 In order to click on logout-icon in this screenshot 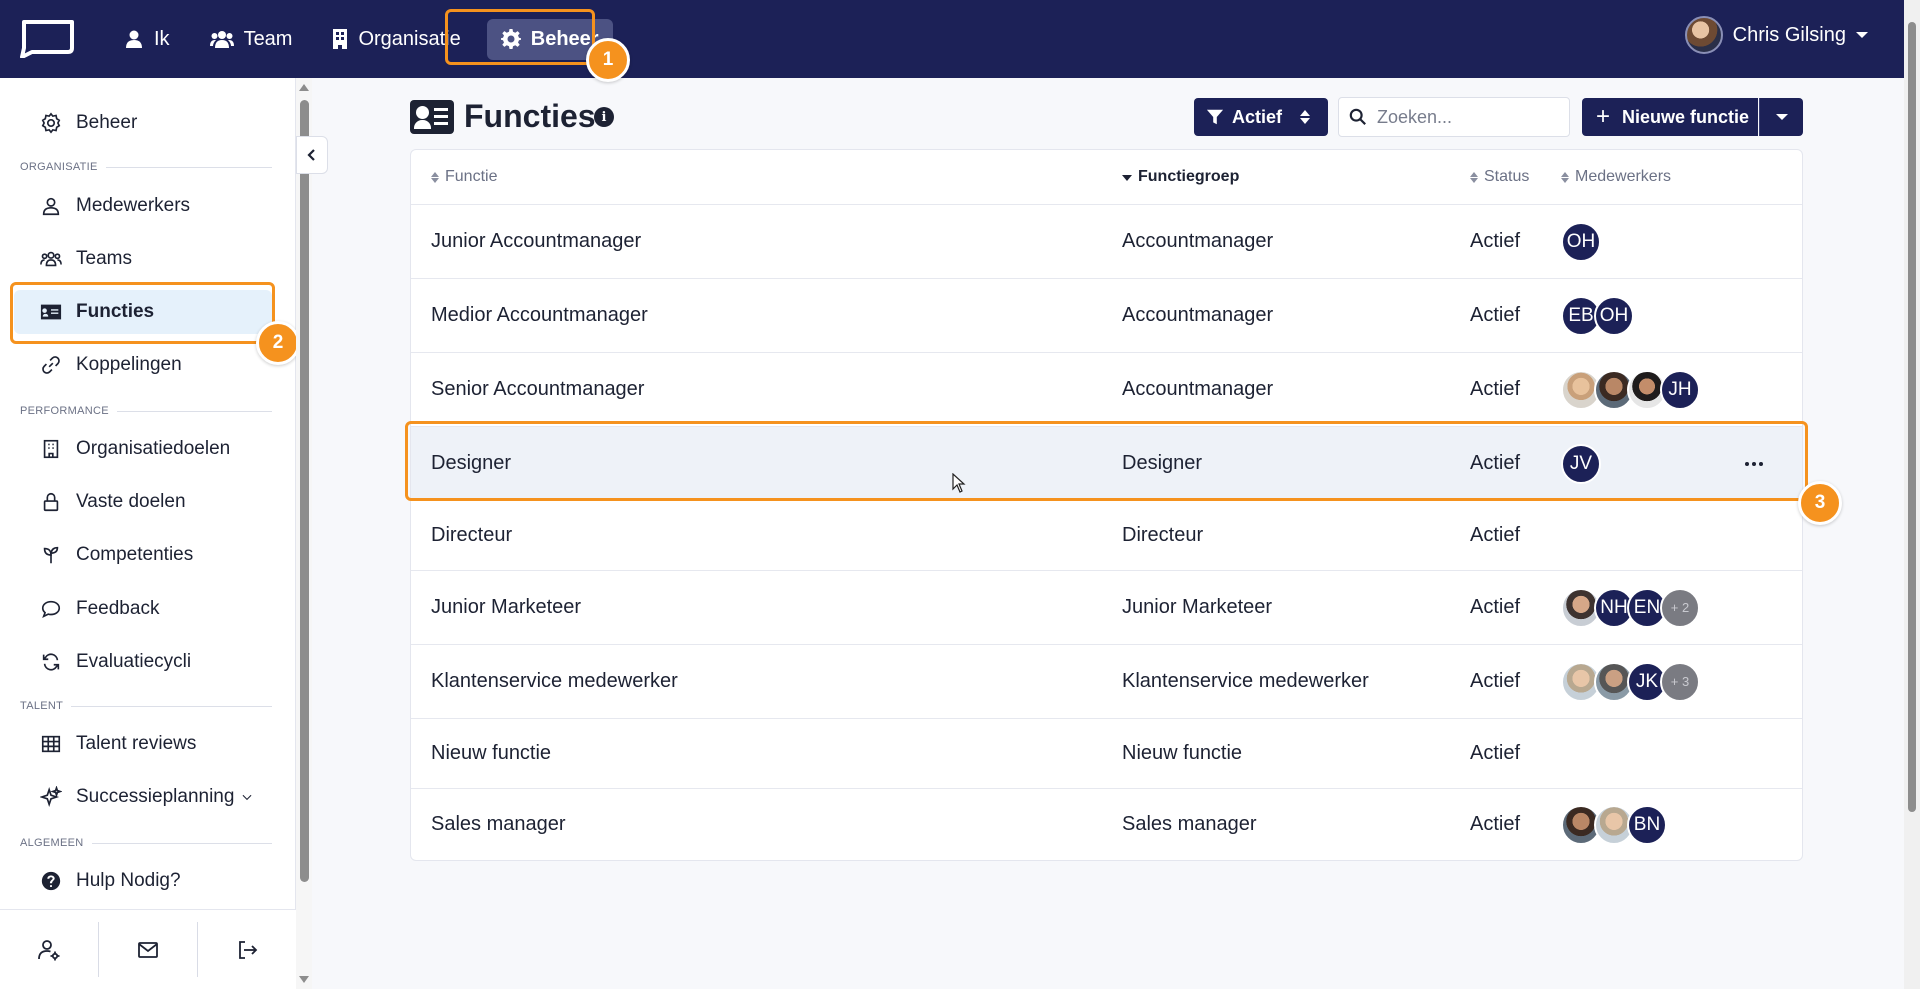, I will do `click(248, 949)`.